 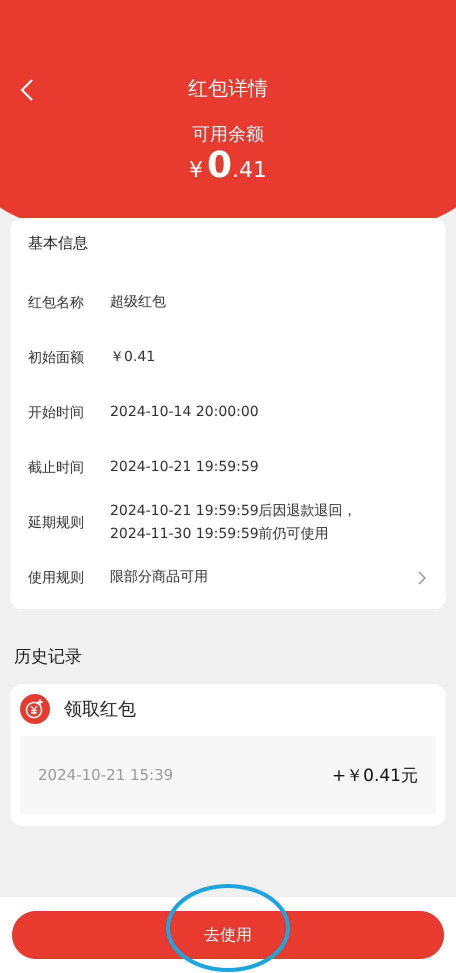 What do you see at coordinates (27, 90) in the screenshot?
I see `back-icon` at bounding box center [27, 90].